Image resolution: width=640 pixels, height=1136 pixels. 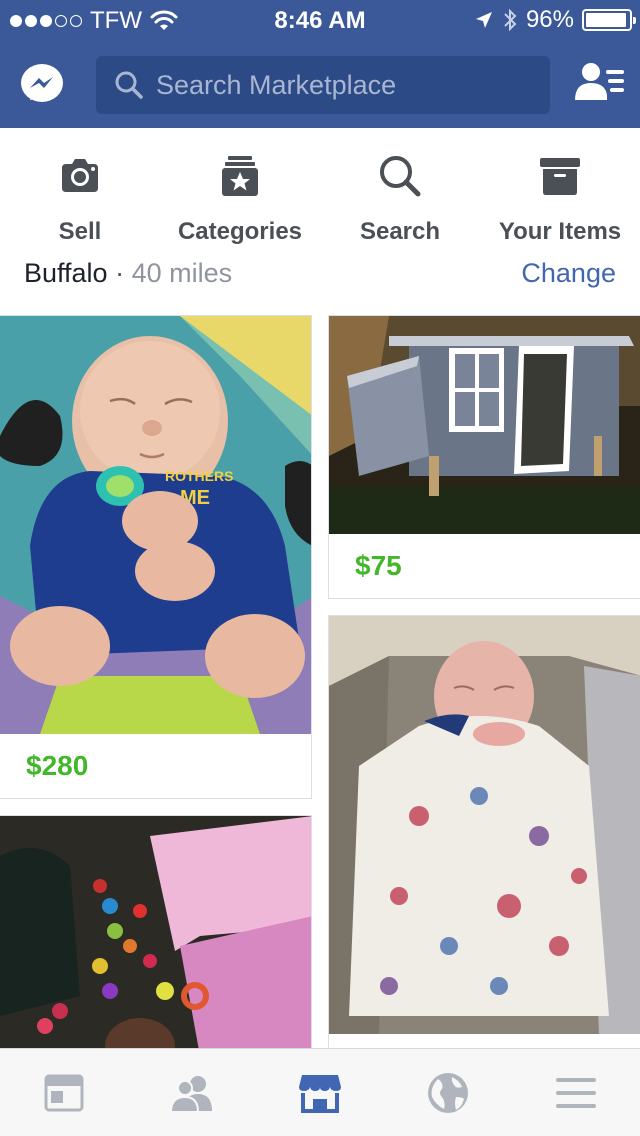 I want to click on change-location-link: Change, so click(x=568, y=273).